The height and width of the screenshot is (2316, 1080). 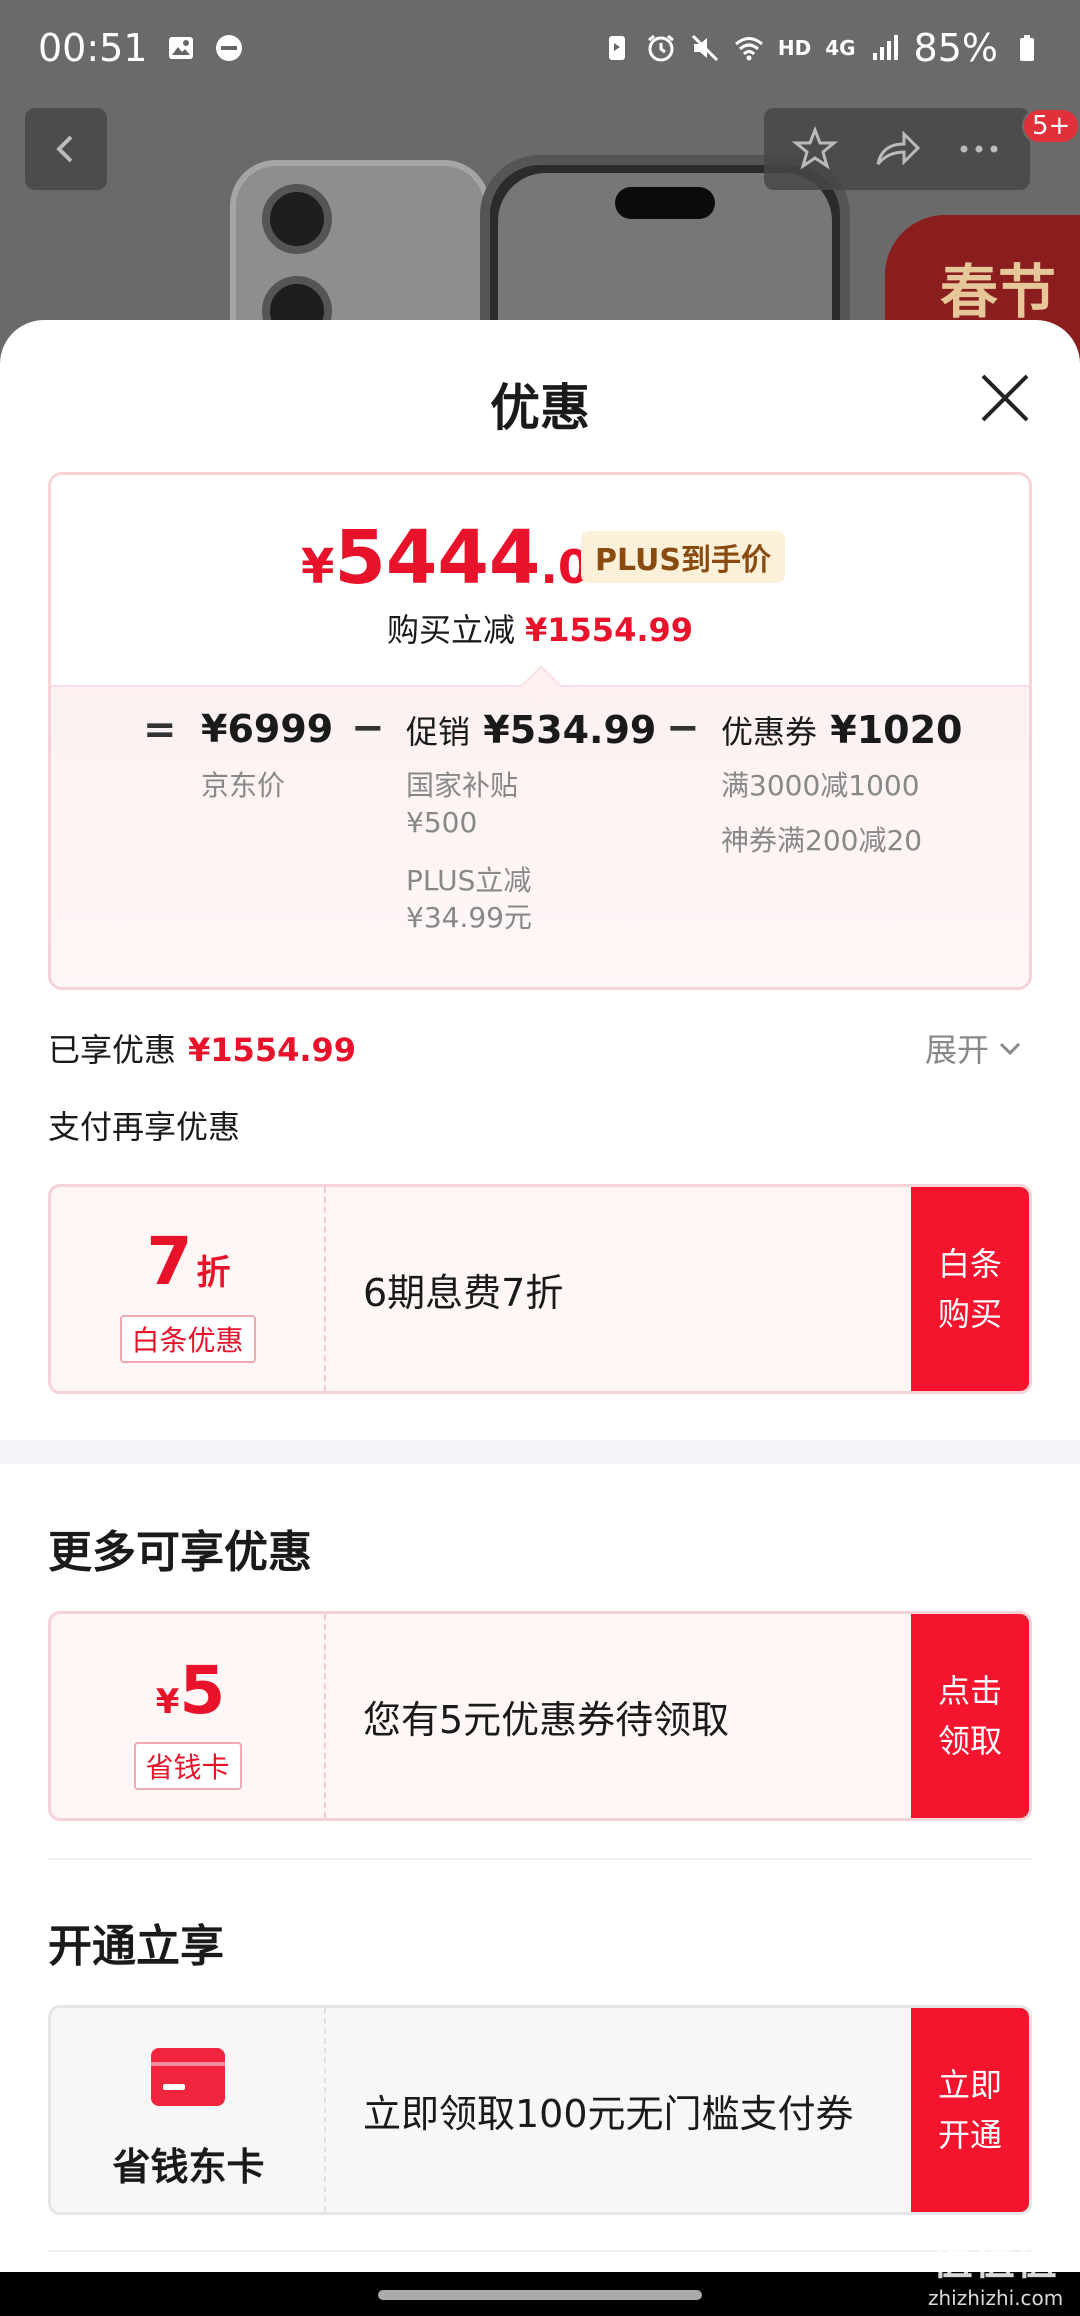 I want to click on coupon-currency: ¥, so click(x=167, y=1702).